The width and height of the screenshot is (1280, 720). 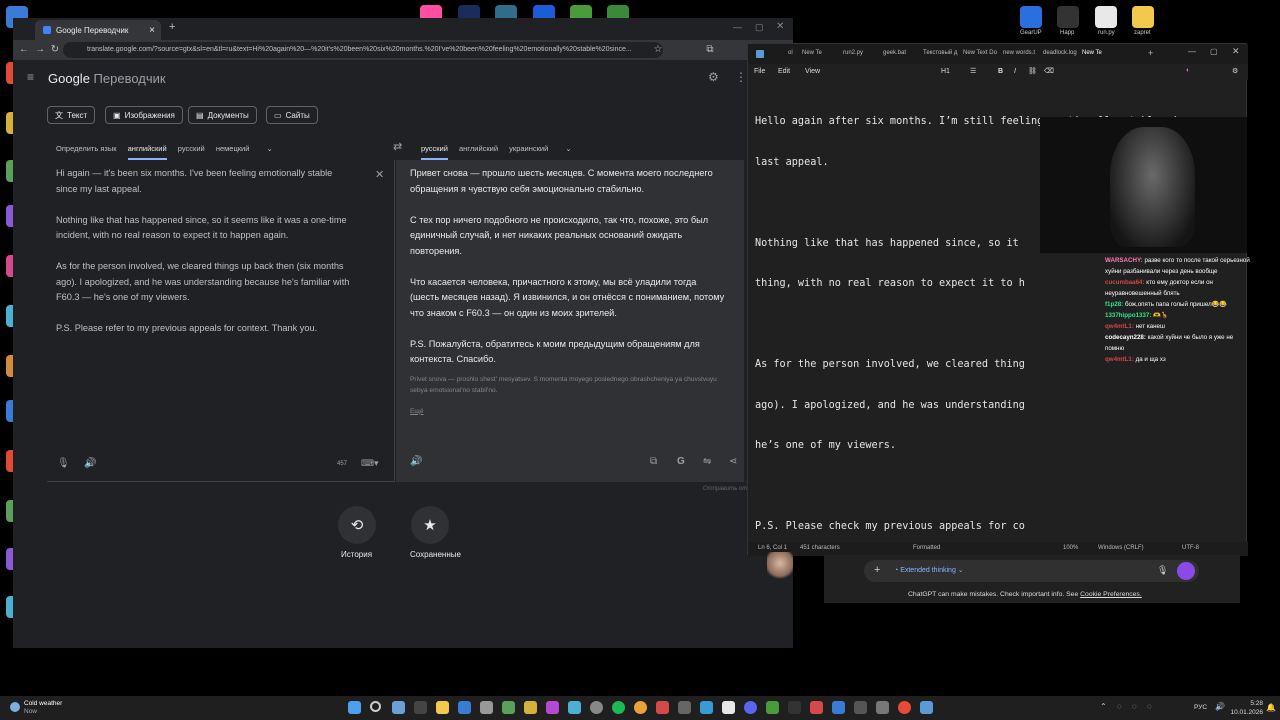 What do you see at coordinates (1049, 71) in the screenshot?
I see `clear-format-icon: ⌫` at bounding box center [1049, 71].